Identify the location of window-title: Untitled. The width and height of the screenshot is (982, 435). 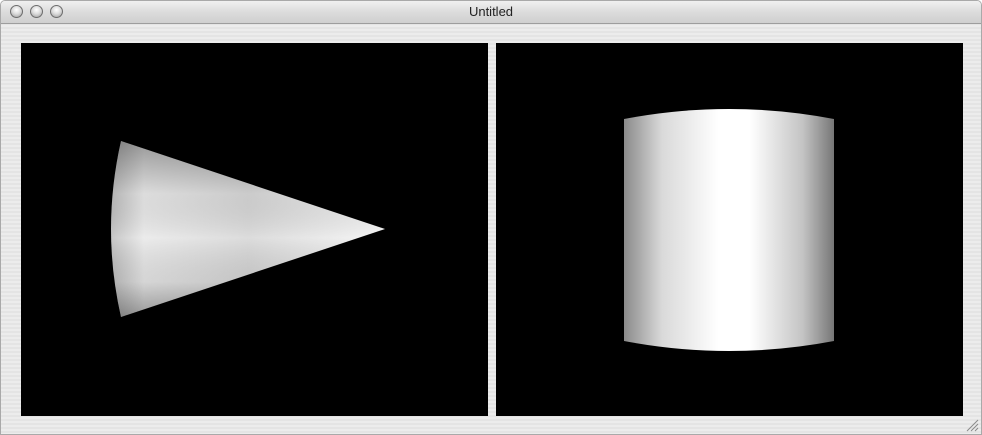
(491, 11).